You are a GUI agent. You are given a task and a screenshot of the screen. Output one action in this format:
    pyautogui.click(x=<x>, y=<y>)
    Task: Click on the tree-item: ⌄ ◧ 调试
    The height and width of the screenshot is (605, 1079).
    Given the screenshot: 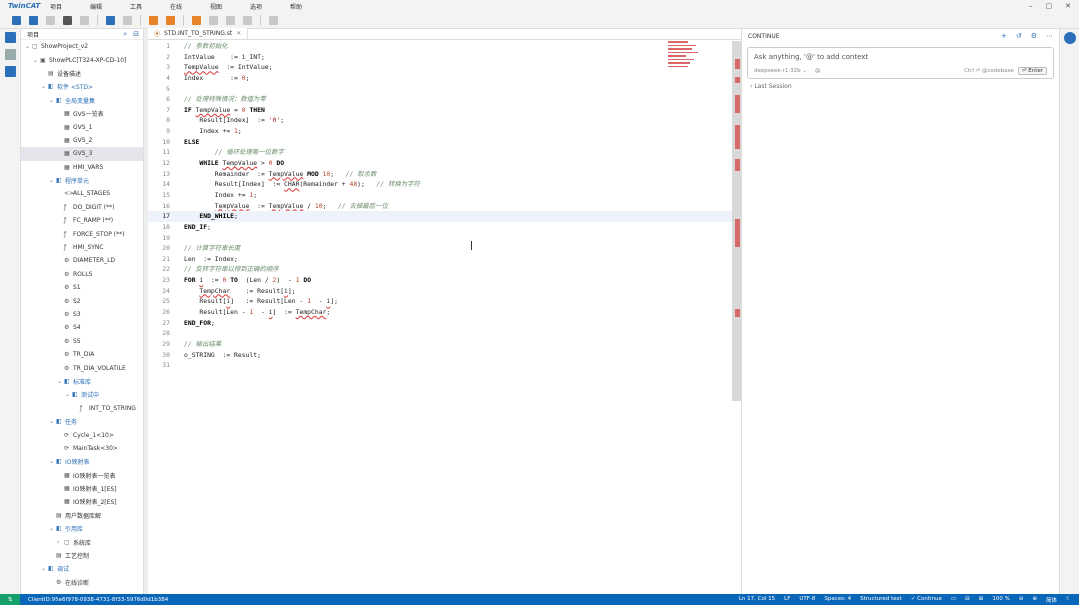 What is the action you would take?
    pyautogui.click(x=82, y=568)
    